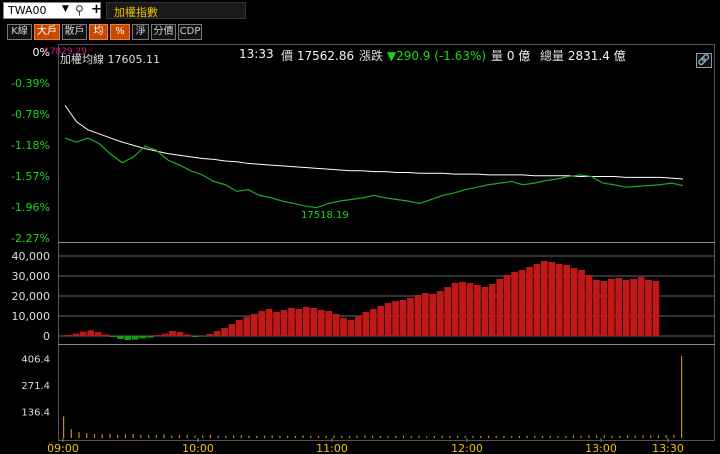  What do you see at coordinates (110, 59) in the screenshot?
I see `price-legend: 加權均線 17605.11` at bounding box center [110, 59].